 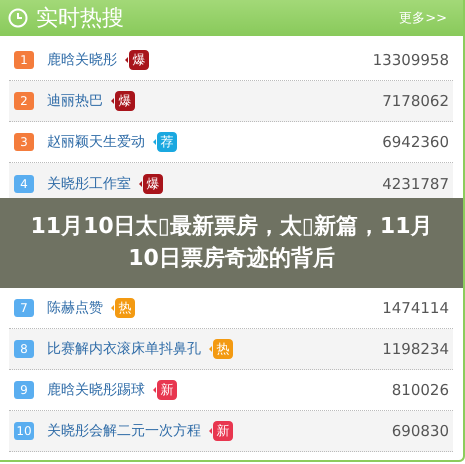 I want to click on search-count: 4231787, so click(x=415, y=183).